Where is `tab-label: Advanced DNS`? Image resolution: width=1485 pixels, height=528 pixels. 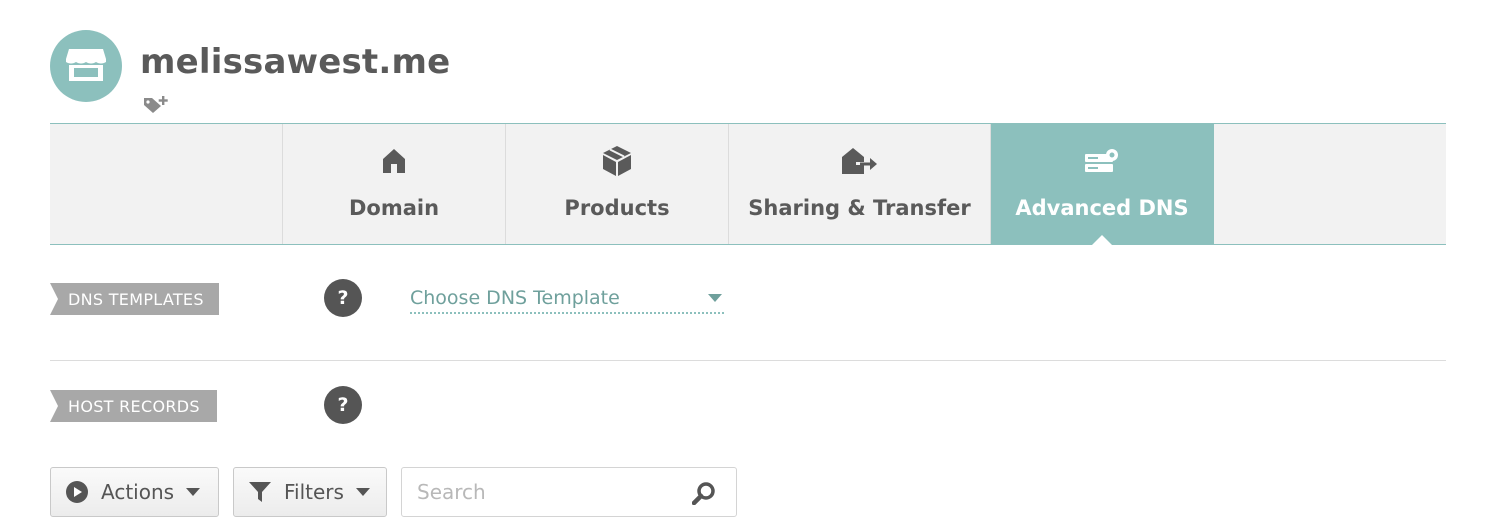 tab-label: Advanced DNS is located at coordinates (1102, 208).